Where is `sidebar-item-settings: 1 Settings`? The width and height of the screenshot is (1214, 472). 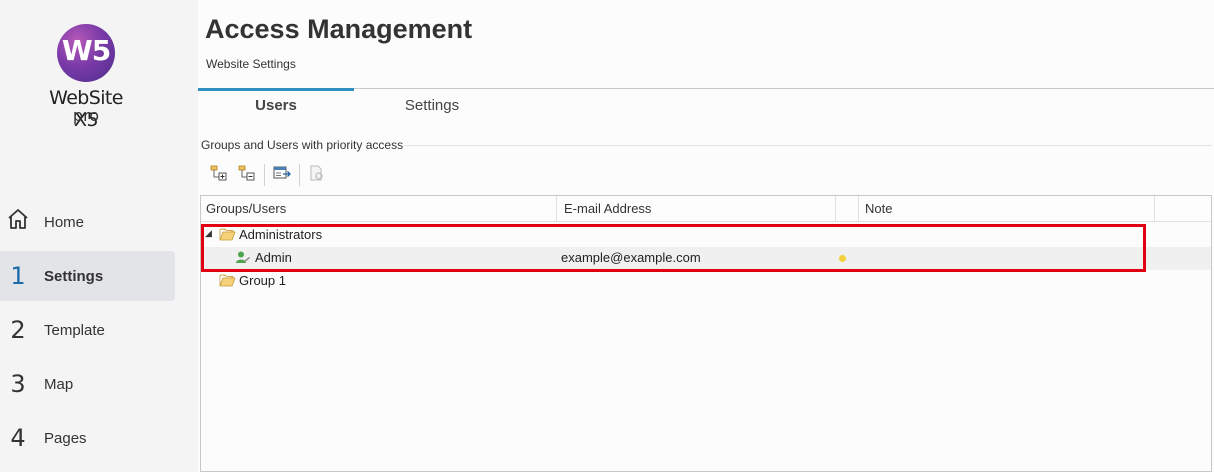 sidebar-item-settings: 1 Settings is located at coordinates (87, 276).